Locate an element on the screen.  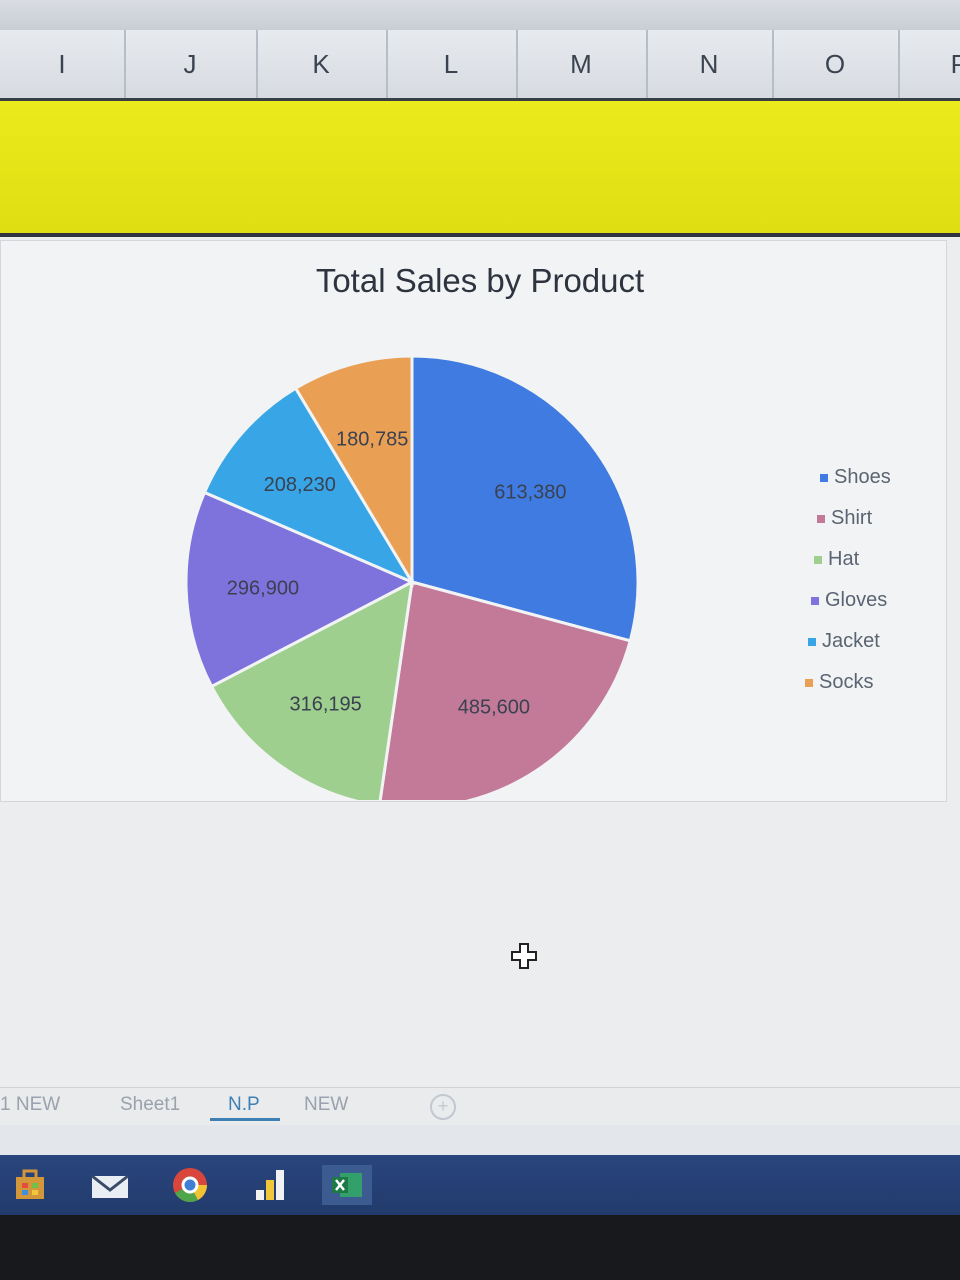
column-letter: K is located at coordinates (321, 63).